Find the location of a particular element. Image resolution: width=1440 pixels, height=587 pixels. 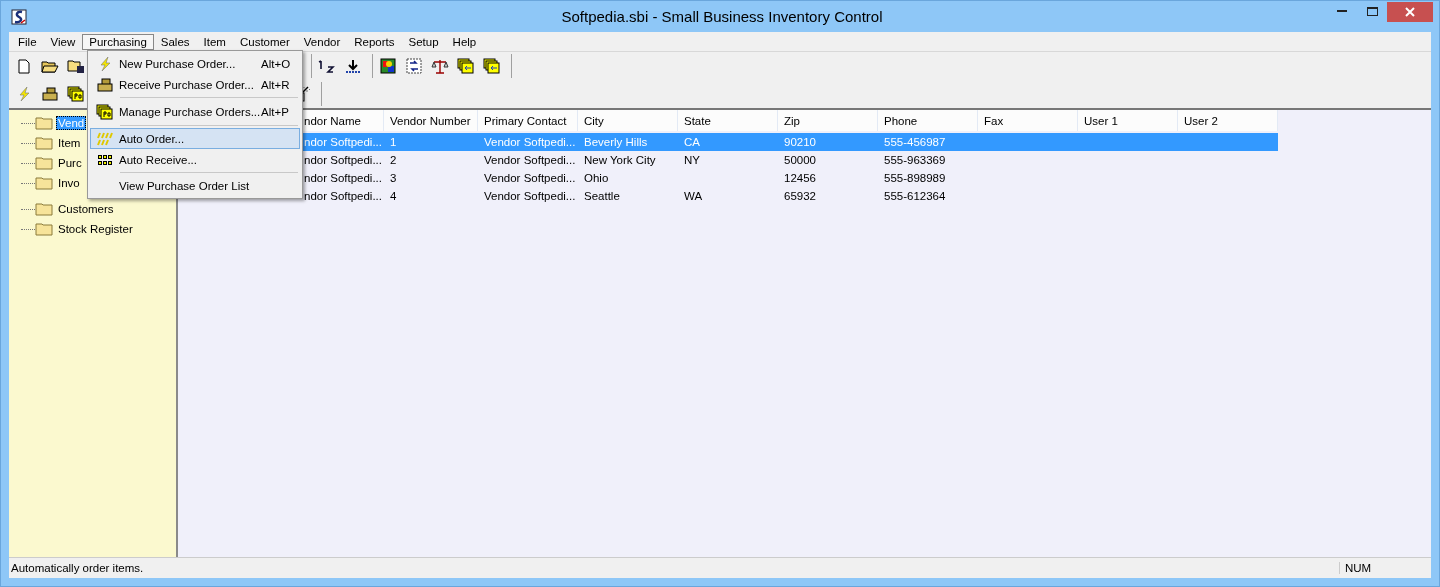

table-cell-text: 12456 is located at coordinates (800, 178).